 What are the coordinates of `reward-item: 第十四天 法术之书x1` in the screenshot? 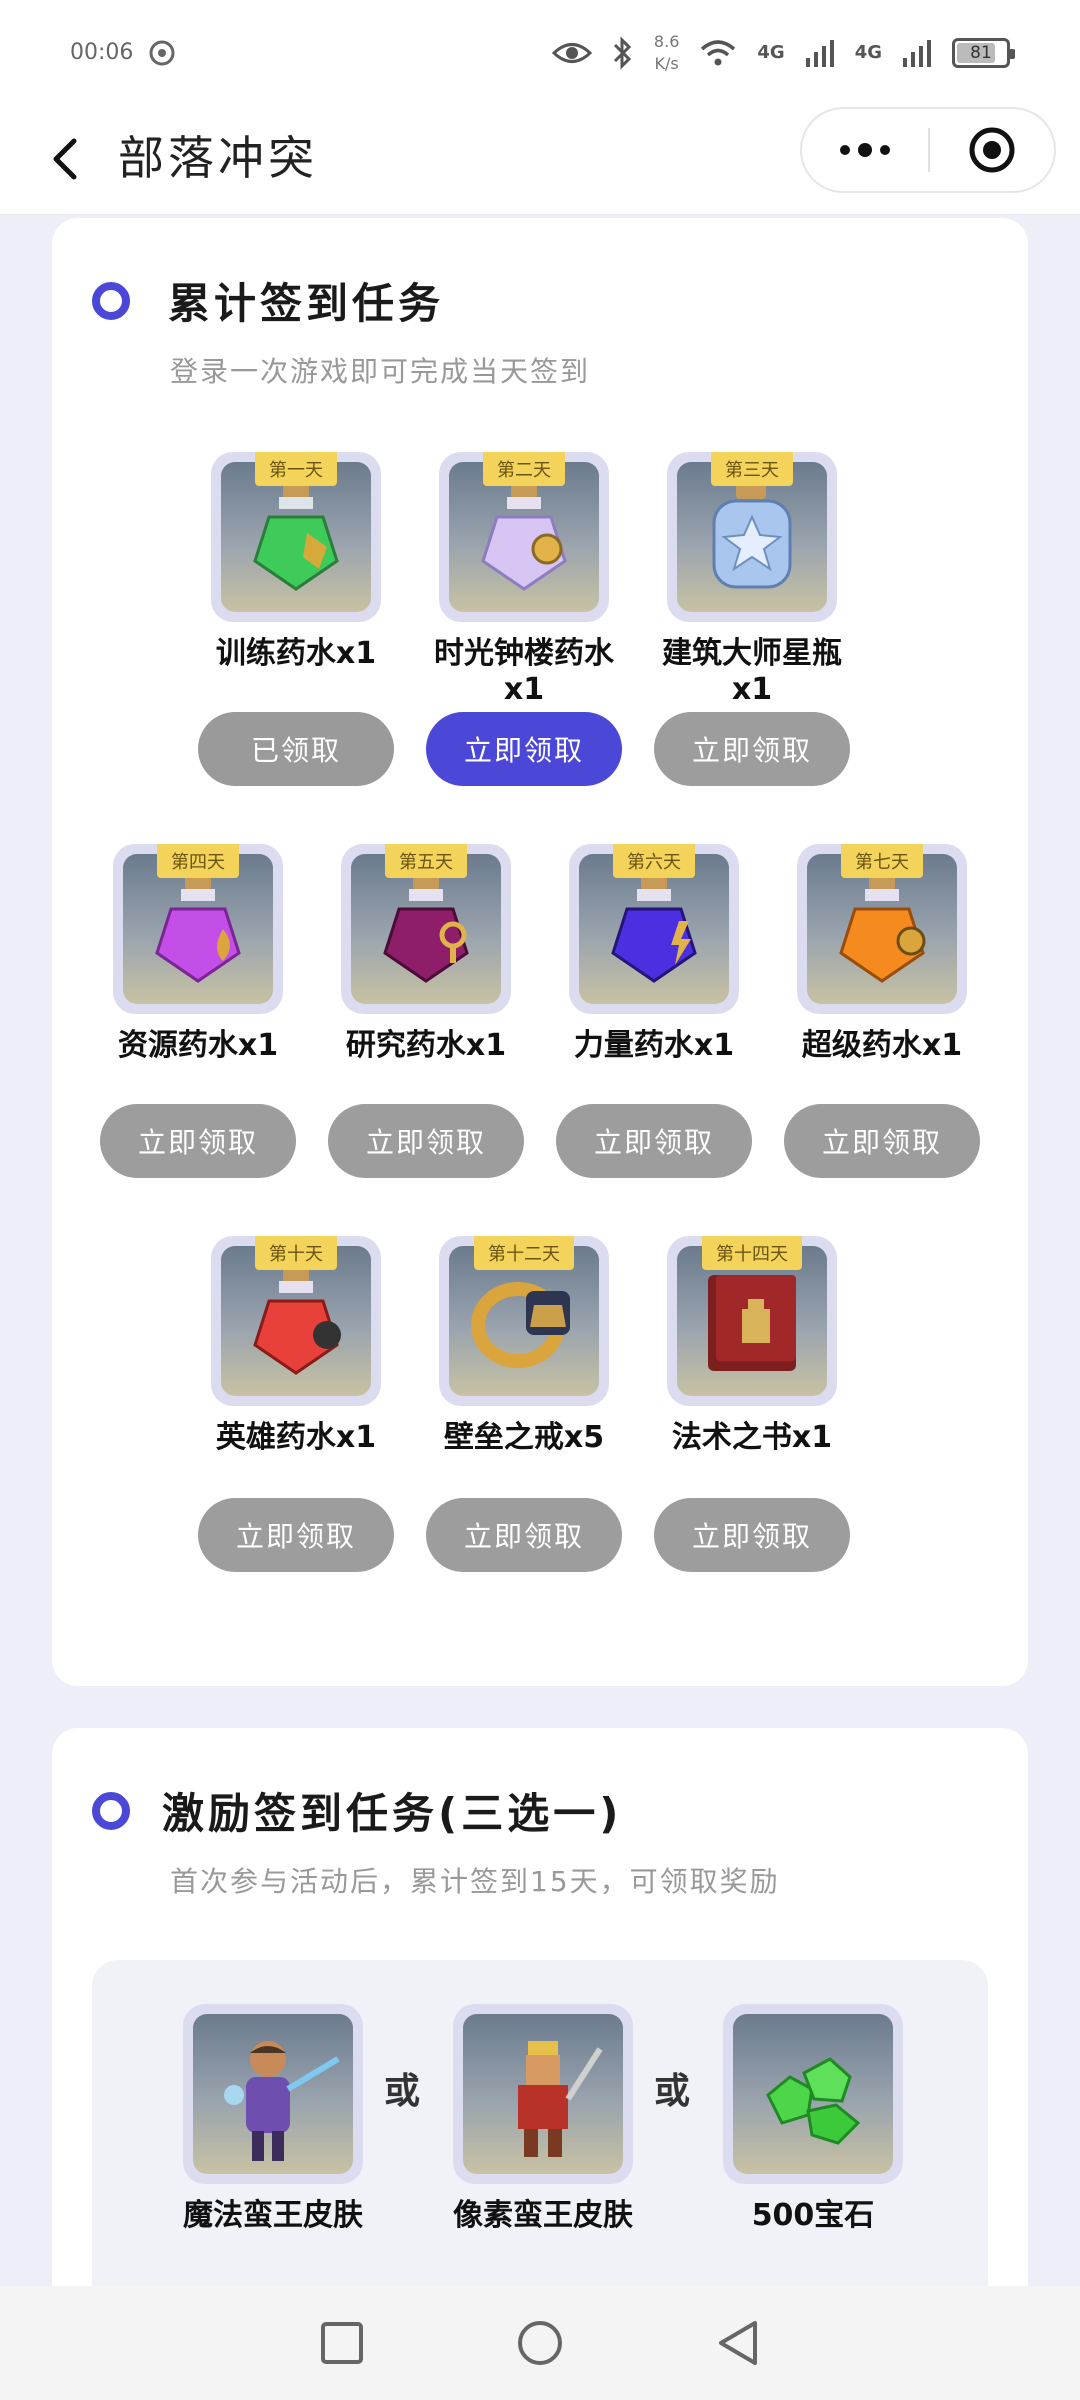 It's located at (752, 1346).